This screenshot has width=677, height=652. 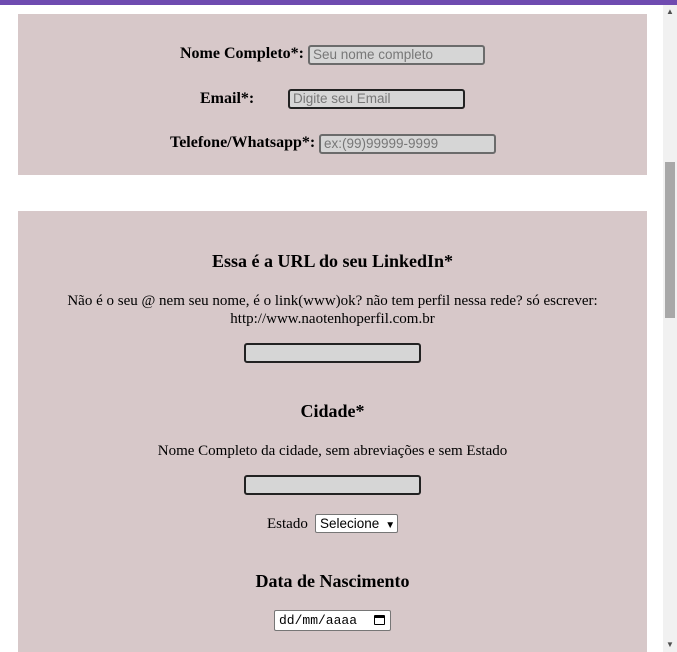 What do you see at coordinates (242, 53) in the screenshot?
I see `name-label: Nome Completo*:` at bounding box center [242, 53].